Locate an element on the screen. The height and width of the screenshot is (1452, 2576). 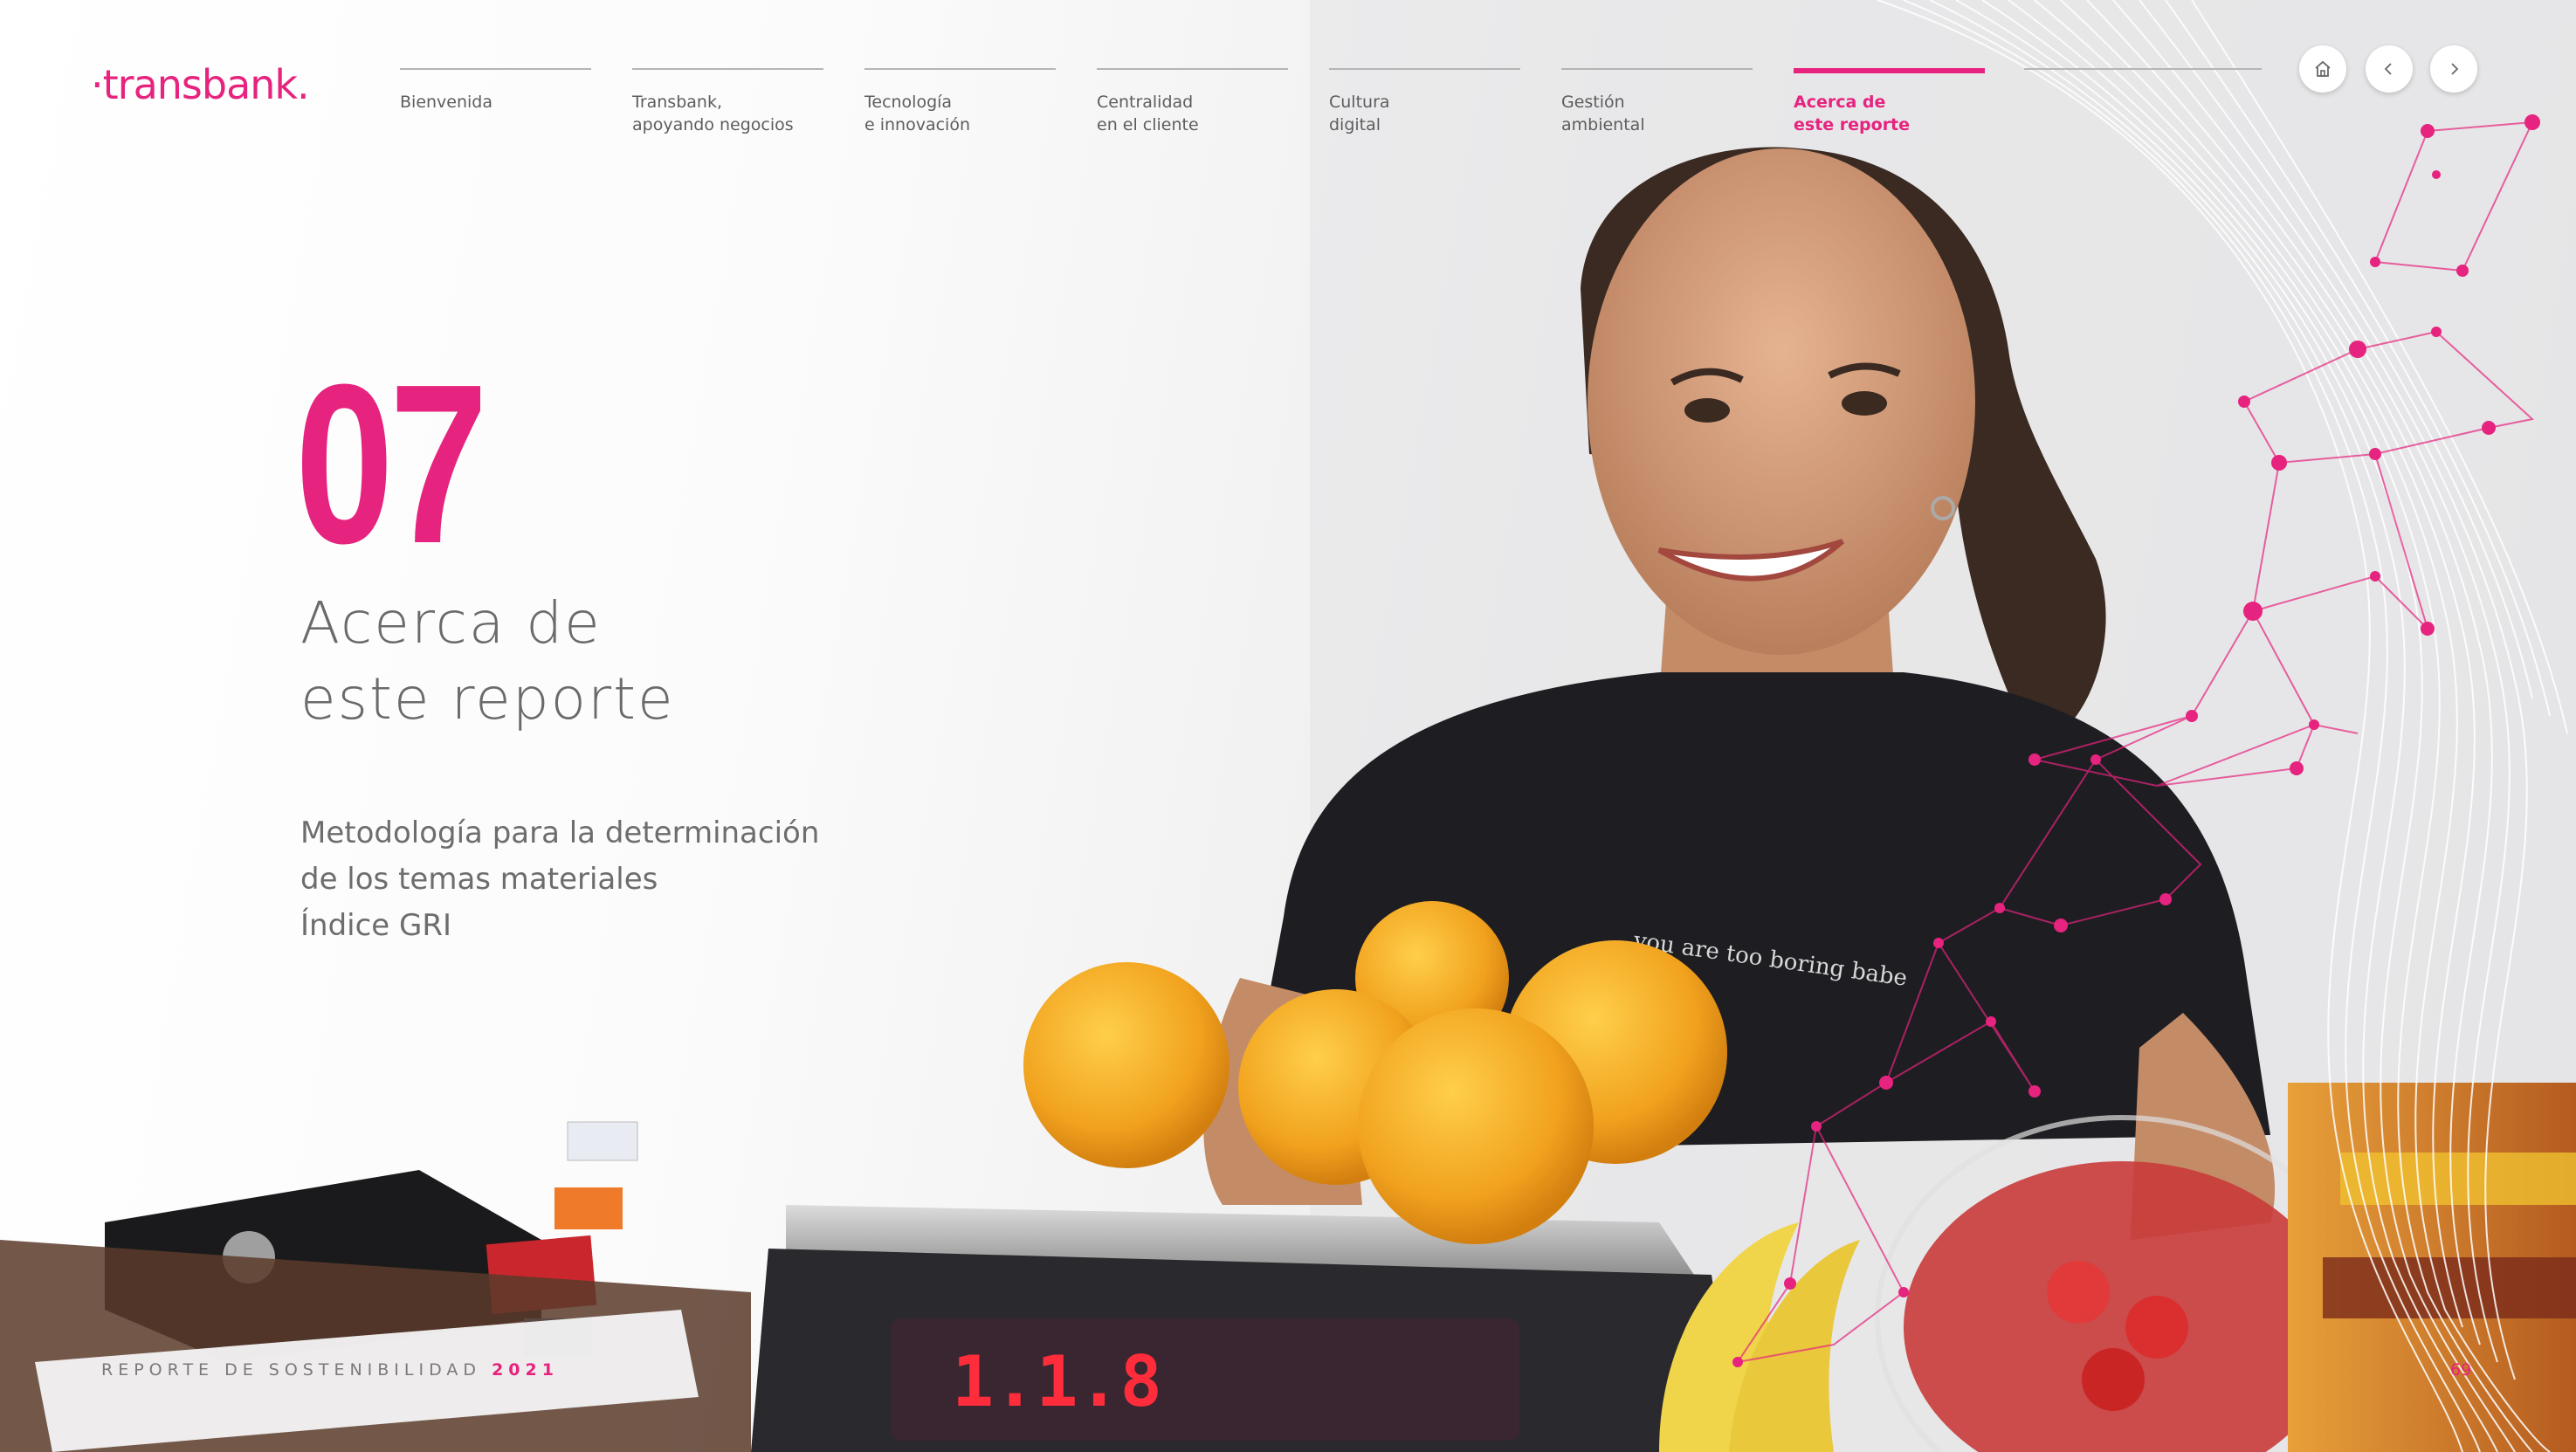
nav-item-label: Transbank, is located at coordinates (677, 102).